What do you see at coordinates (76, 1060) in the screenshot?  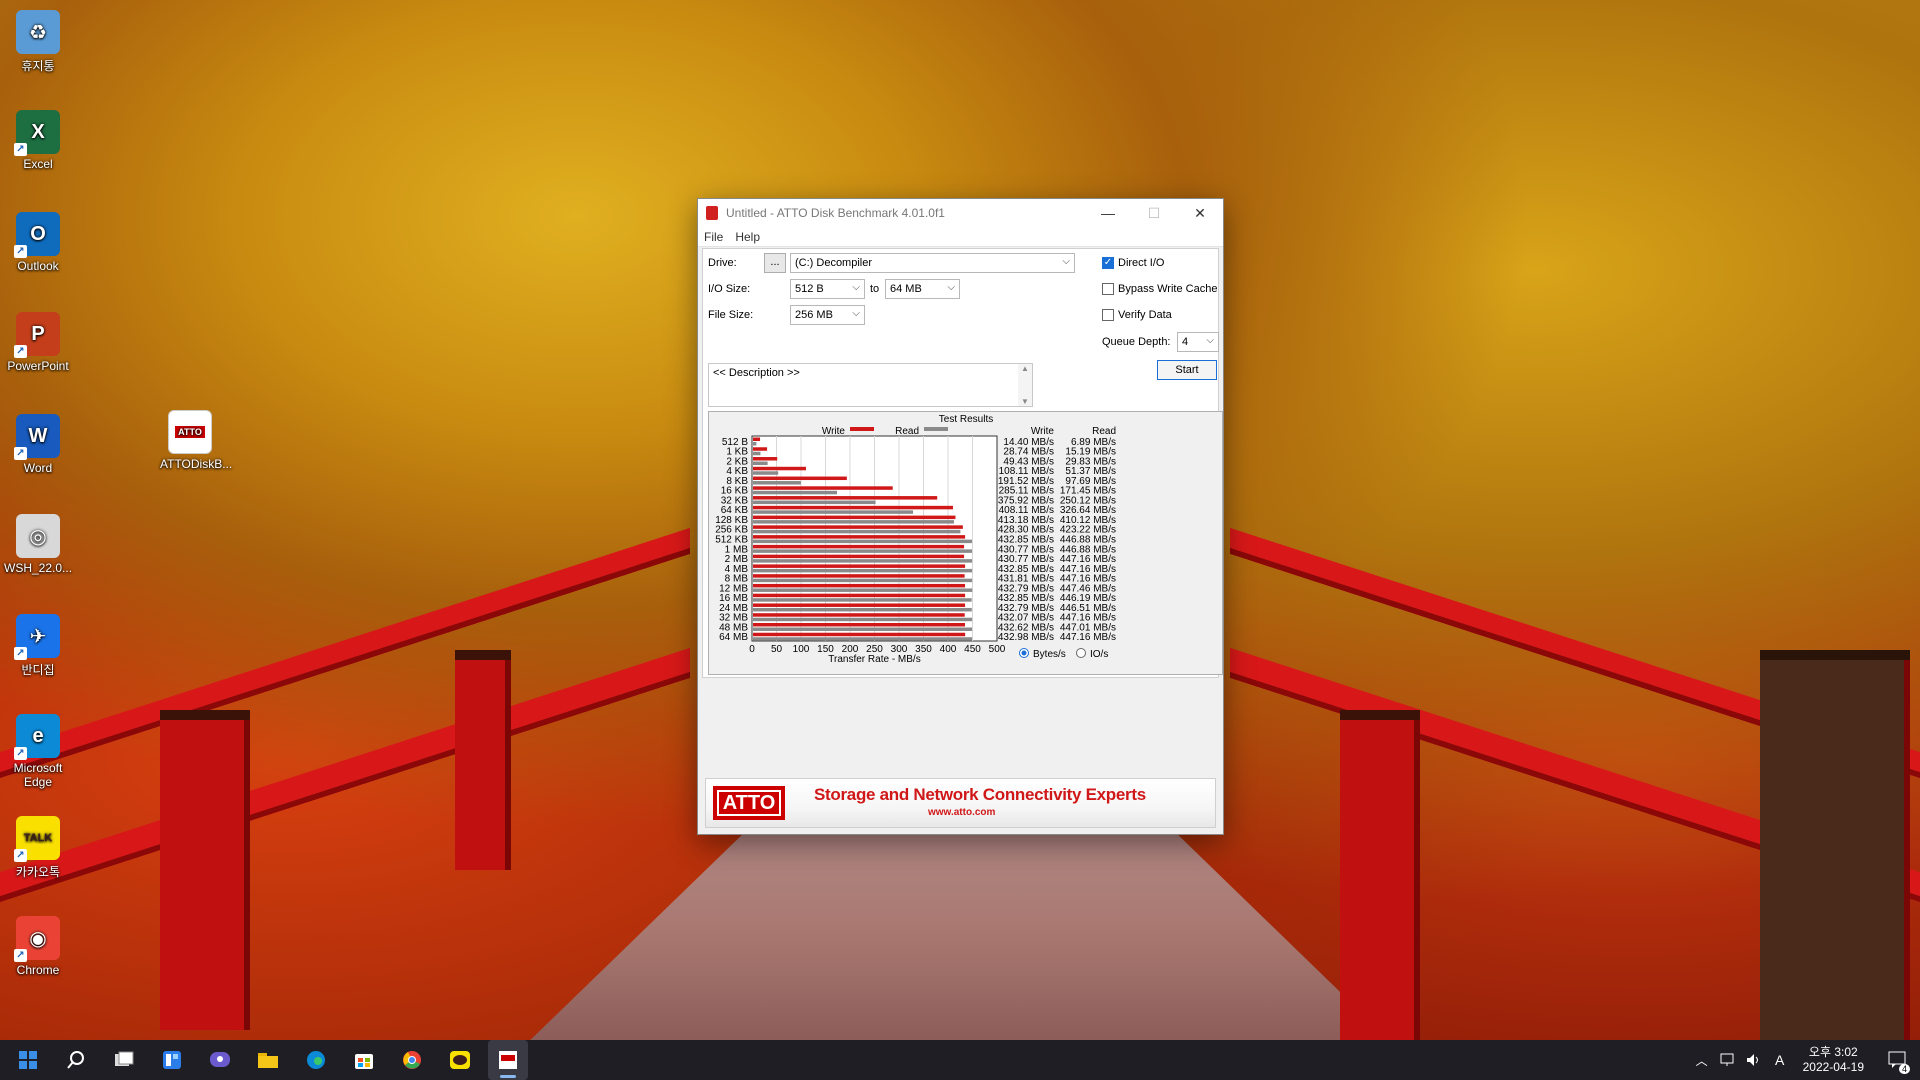 I see `search-icon` at bounding box center [76, 1060].